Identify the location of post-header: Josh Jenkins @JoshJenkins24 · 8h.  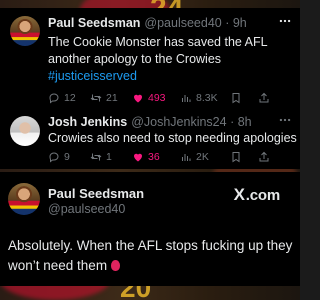
(150, 122).